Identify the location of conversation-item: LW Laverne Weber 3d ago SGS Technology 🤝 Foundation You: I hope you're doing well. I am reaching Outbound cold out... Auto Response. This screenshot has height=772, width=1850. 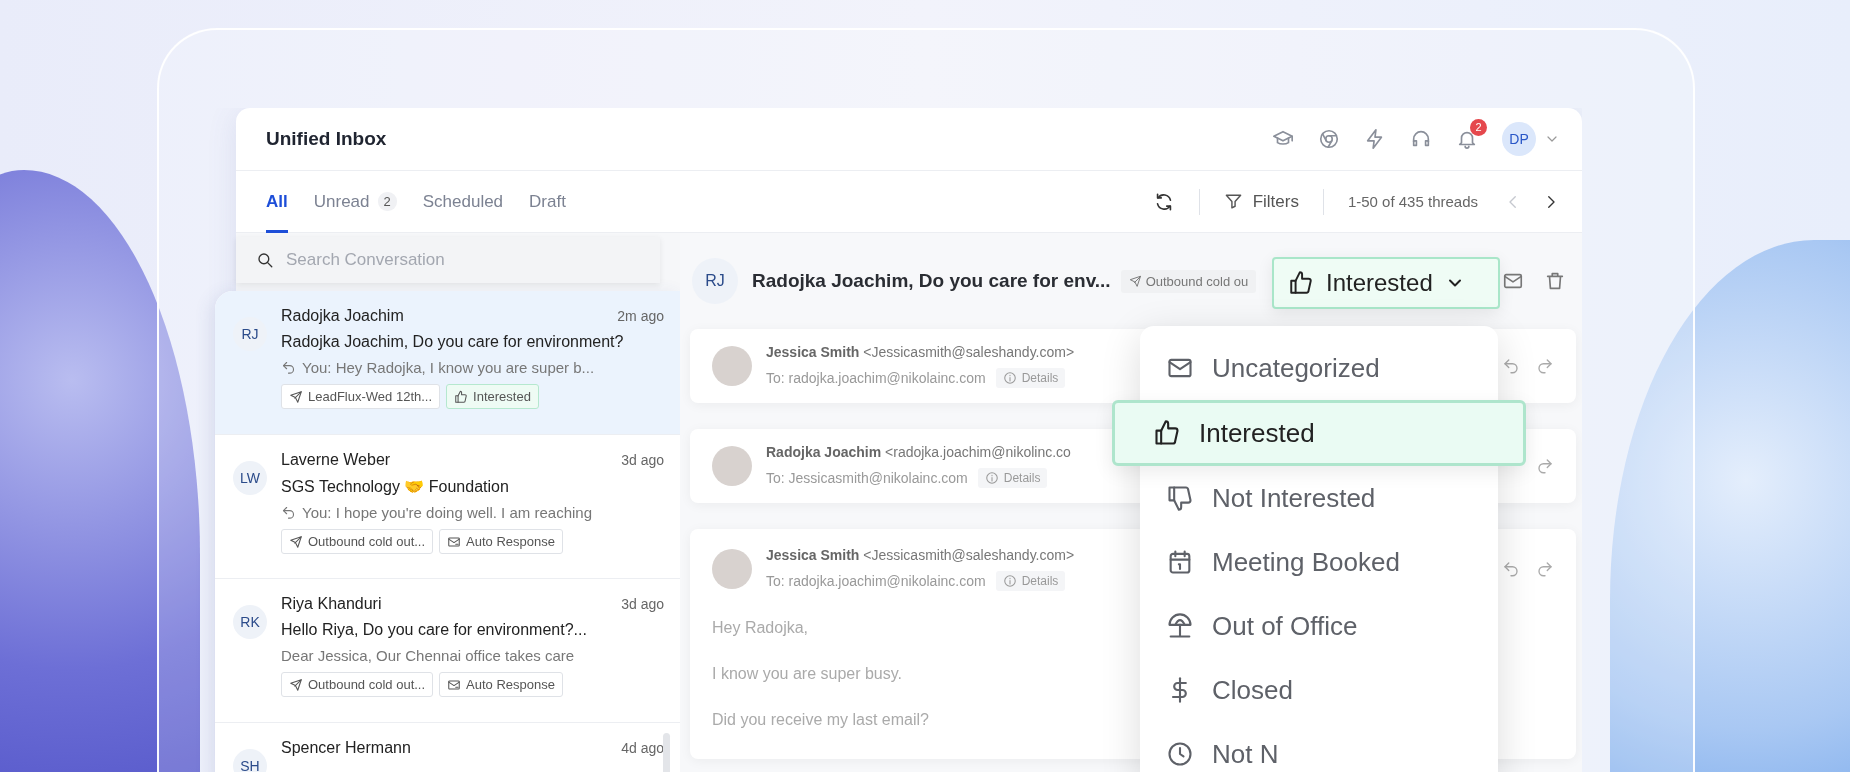
(447, 507).